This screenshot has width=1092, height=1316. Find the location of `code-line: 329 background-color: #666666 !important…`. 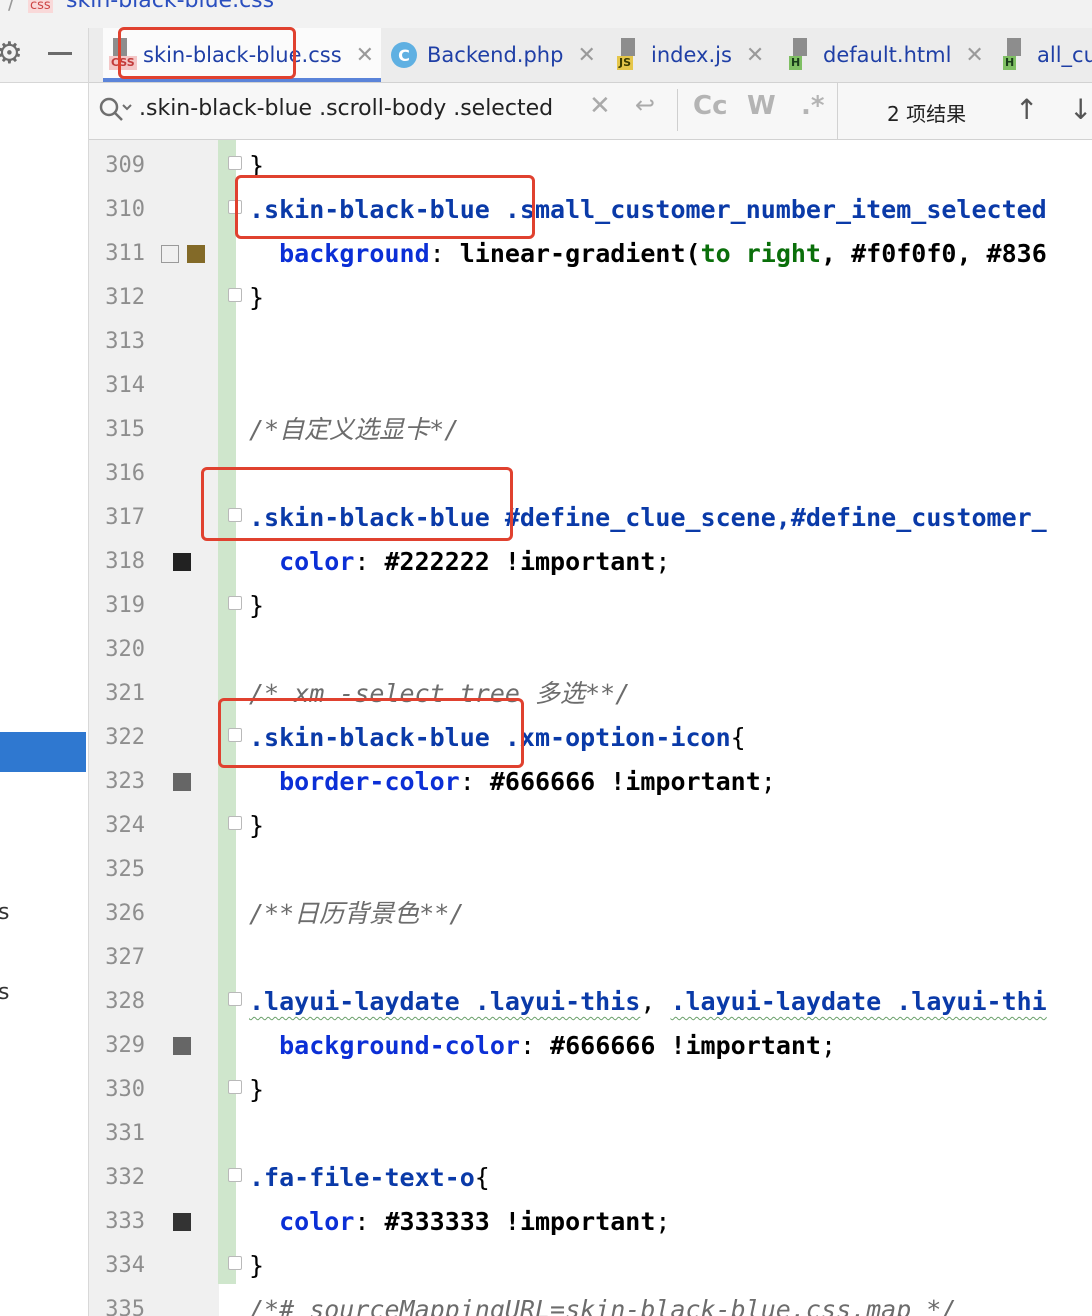

code-line: 329 background-color: #666666 !important… is located at coordinates (590, 1046).